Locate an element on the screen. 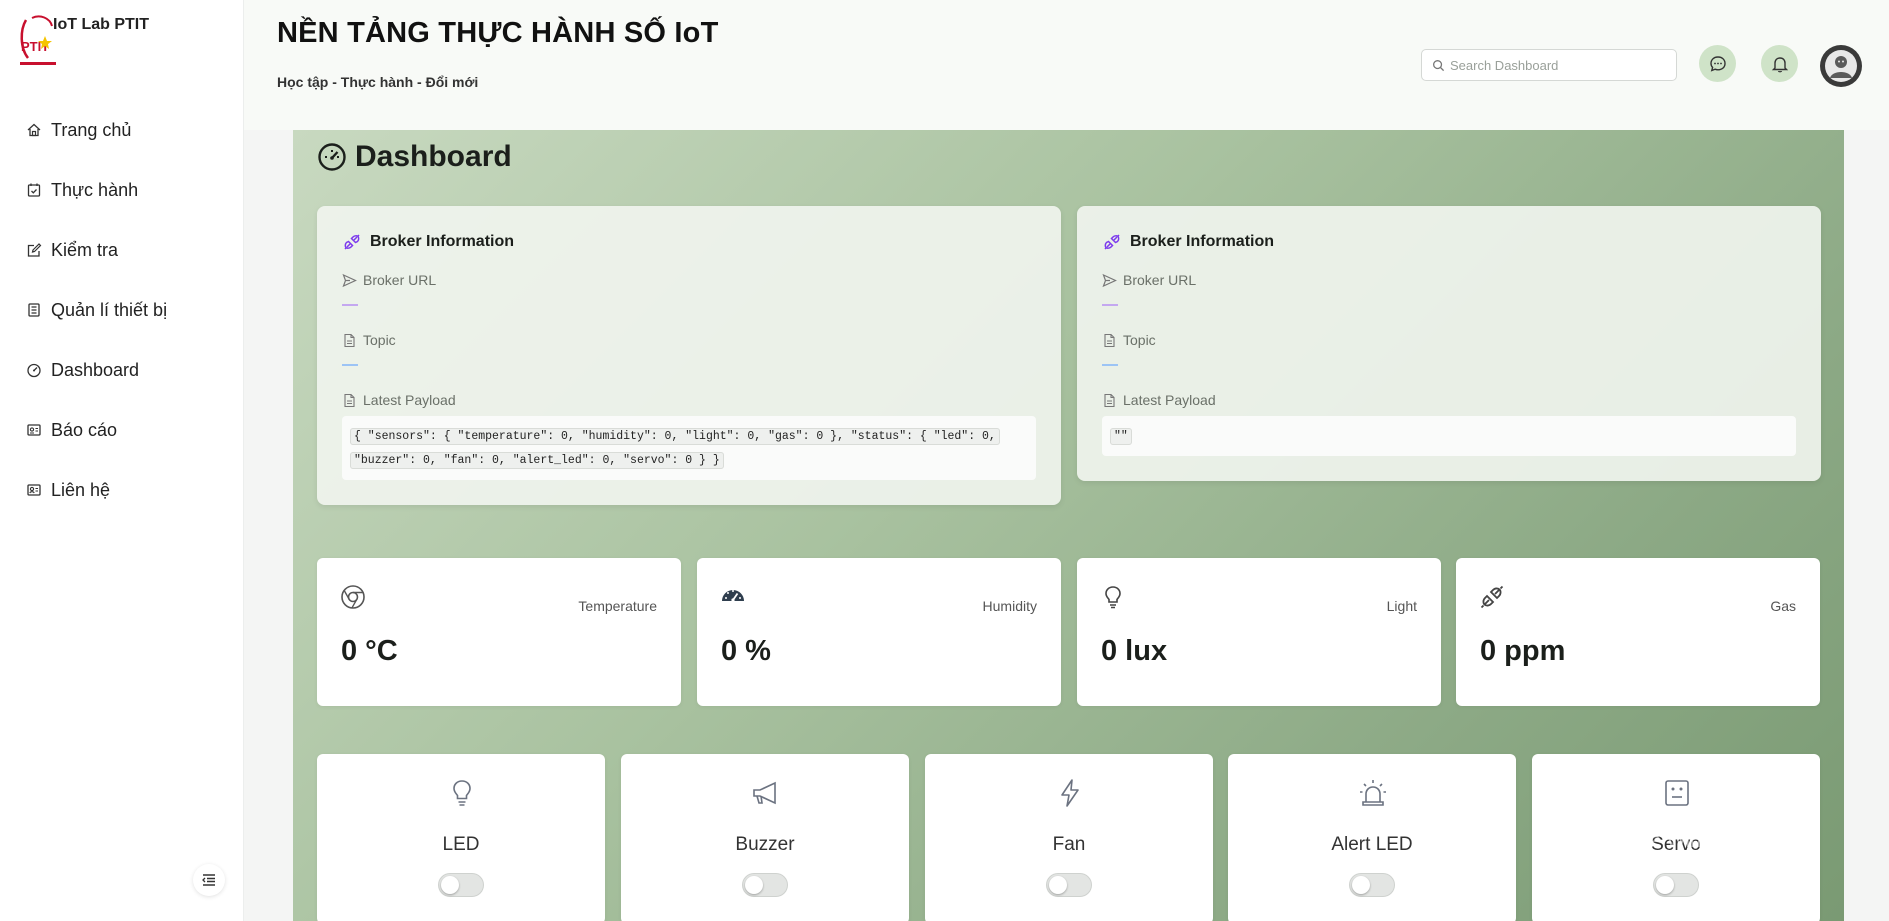 The image size is (1889, 921). siren-icon is located at coordinates (1373, 793).